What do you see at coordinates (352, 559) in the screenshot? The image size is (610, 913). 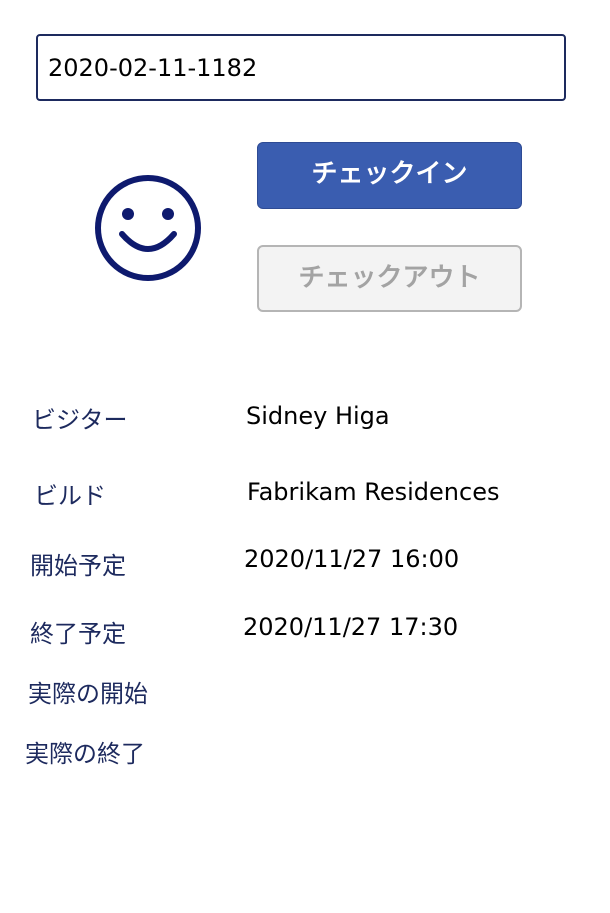 I see `scheduled-start-value: 2020/11/27 16:00` at bounding box center [352, 559].